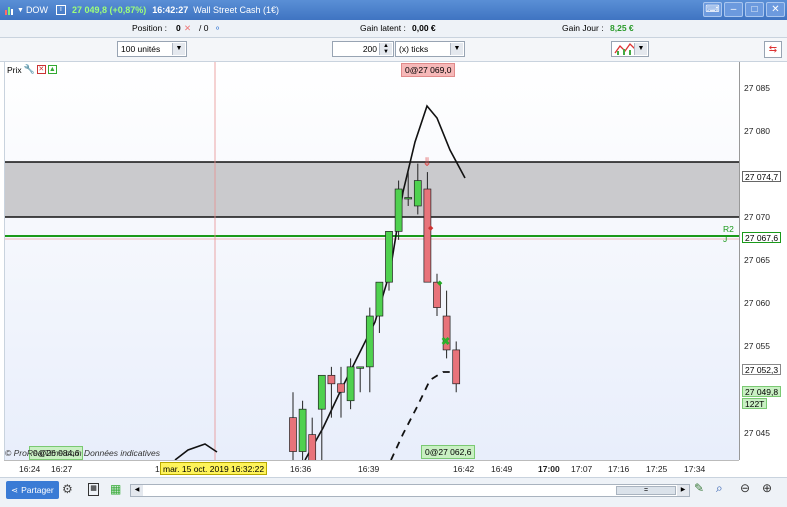 This screenshot has width=787, height=507. I want to click on x-tick-label: 17:07, so click(582, 469).